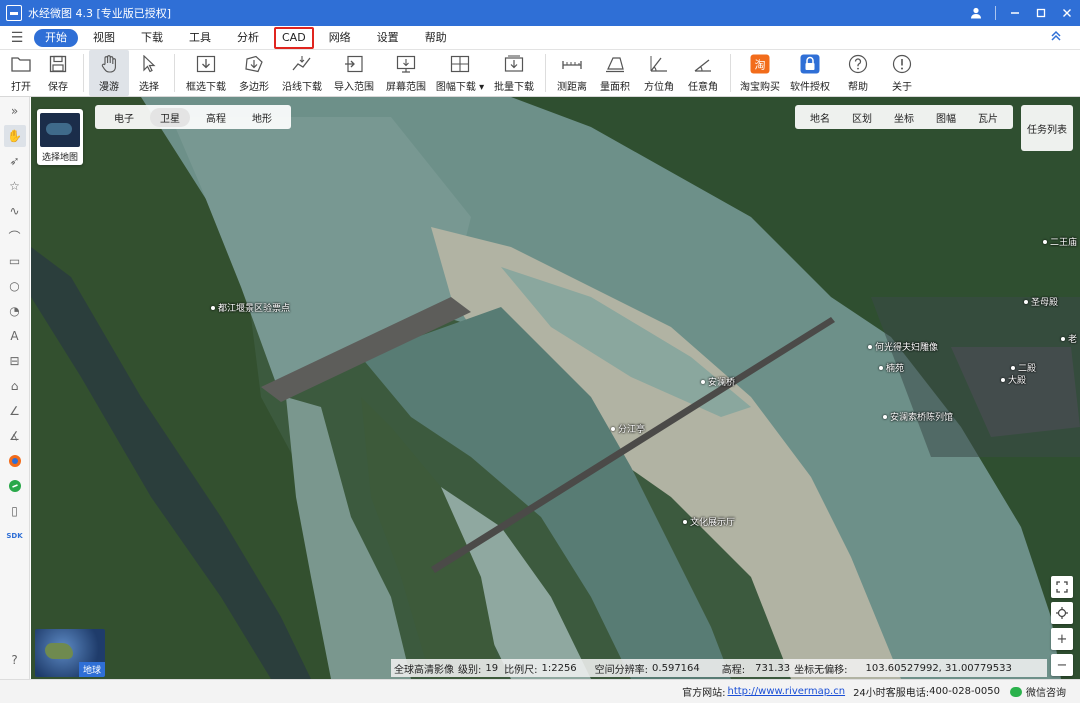 Image resolution: width=1080 pixels, height=703 pixels. I want to click on app-logo-icon, so click(14, 13).